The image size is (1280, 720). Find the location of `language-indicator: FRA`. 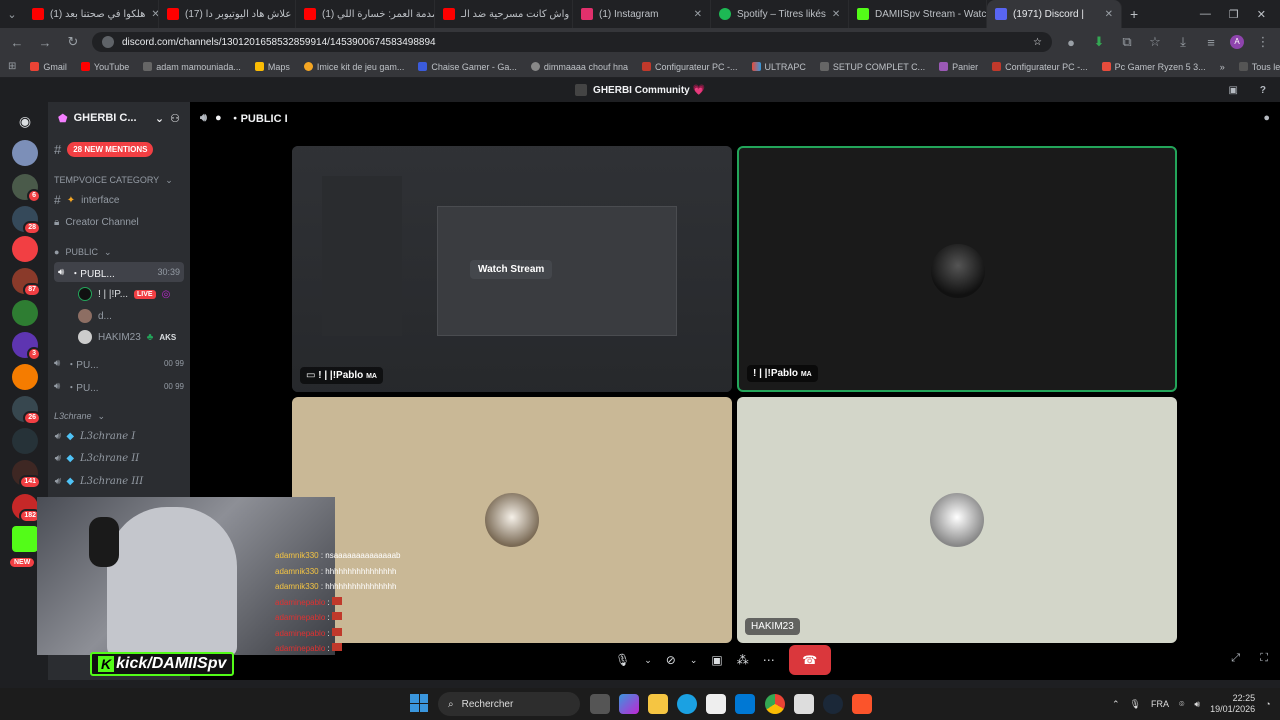

language-indicator: FRA is located at coordinates (1160, 704).